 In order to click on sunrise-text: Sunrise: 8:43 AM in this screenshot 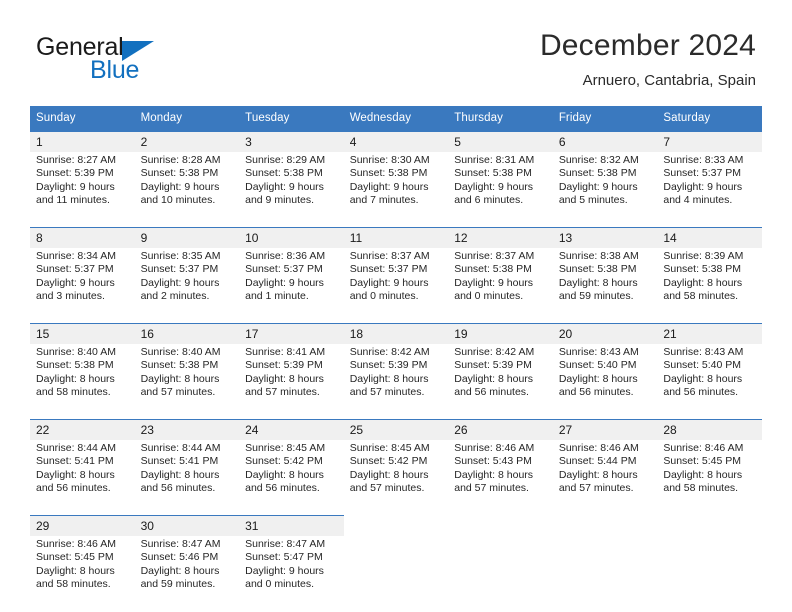, I will do `click(598, 352)`.